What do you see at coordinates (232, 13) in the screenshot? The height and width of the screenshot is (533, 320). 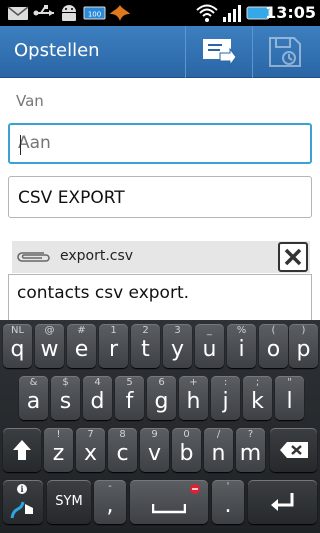 I see `signal-icon` at bounding box center [232, 13].